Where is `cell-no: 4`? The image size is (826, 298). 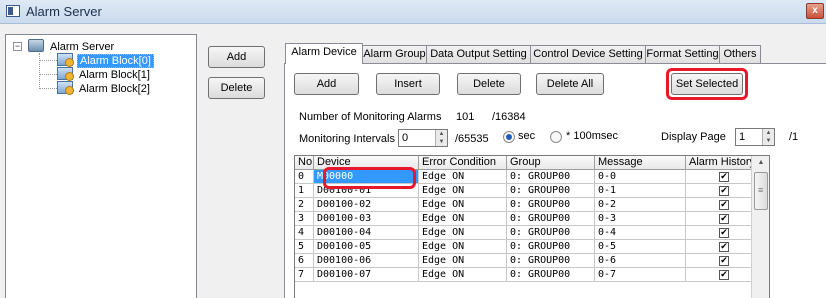 cell-no: 4 is located at coordinates (304, 233).